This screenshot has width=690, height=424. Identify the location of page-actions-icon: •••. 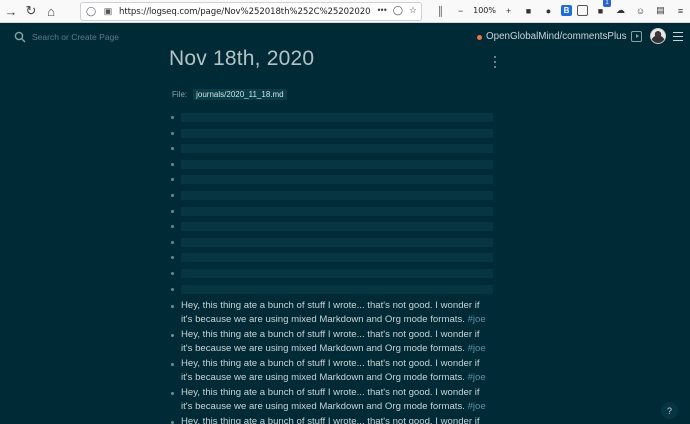
(381, 10).